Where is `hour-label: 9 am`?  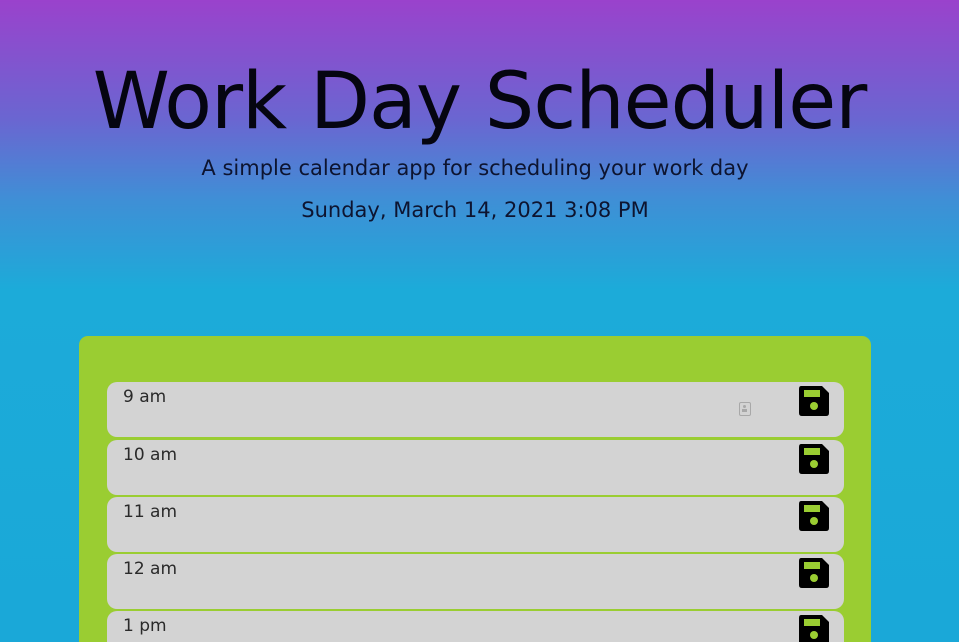 hour-label: 9 am is located at coordinates (145, 397).